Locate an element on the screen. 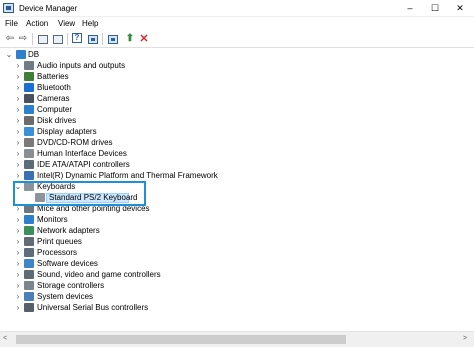  category-storage-controllers: › Storage controllers is located at coordinates (237, 285).